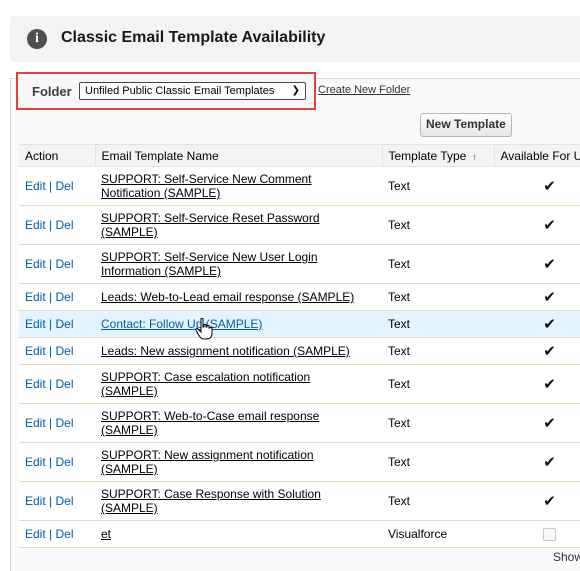  Describe the element at coordinates (182, 324) in the screenshot. I see `template-name-line1: Contact: Follow Up (SAMPLE)` at that location.